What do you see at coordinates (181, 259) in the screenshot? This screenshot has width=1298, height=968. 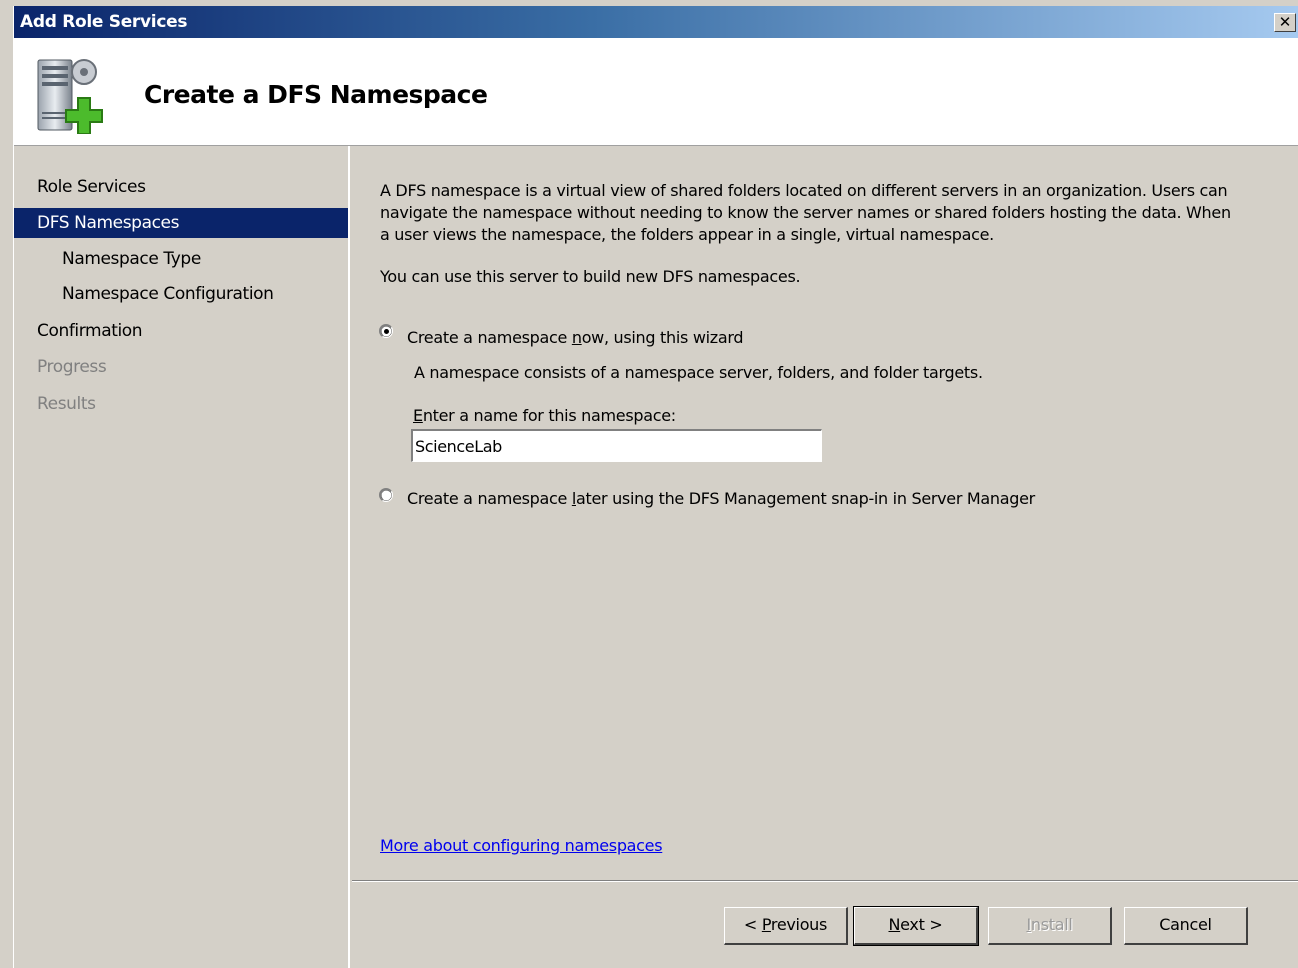 I see `nav-item-namespace-type: Namespace Type` at bounding box center [181, 259].